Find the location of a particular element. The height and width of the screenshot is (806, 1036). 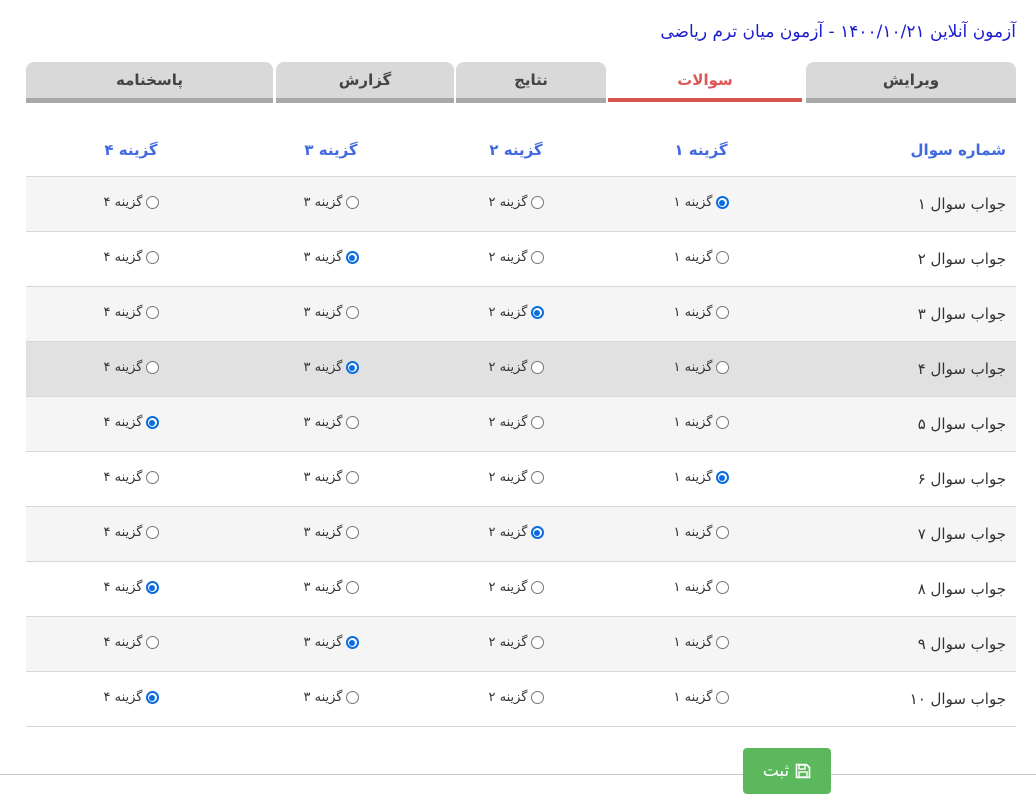

table-row: جواب سوال ۹ گزینه ۱ گزینه ۲ گزینه ۳ گزینه ۴ is located at coordinates (521, 644).